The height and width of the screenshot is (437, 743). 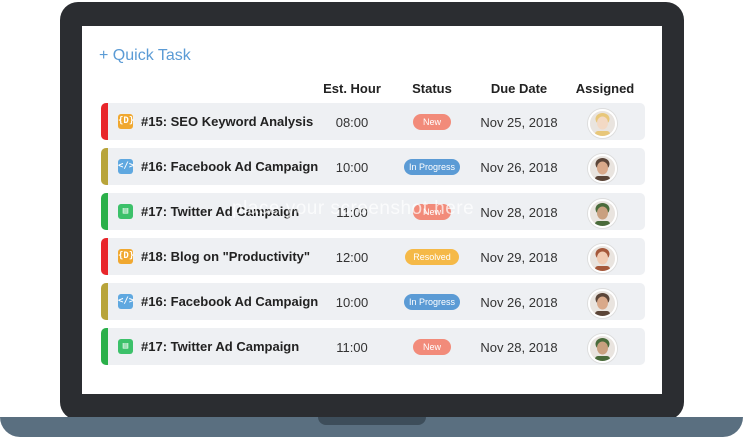 I want to click on column-est-hour: Est. Hour, so click(x=352, y=88).